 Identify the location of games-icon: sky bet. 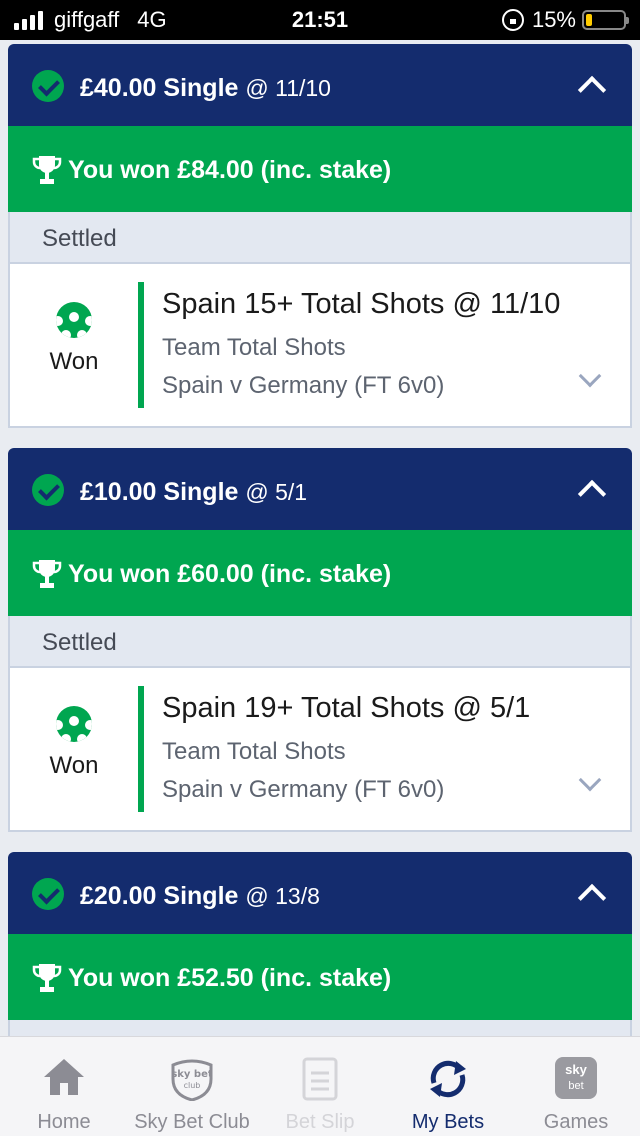
(576, 1078).